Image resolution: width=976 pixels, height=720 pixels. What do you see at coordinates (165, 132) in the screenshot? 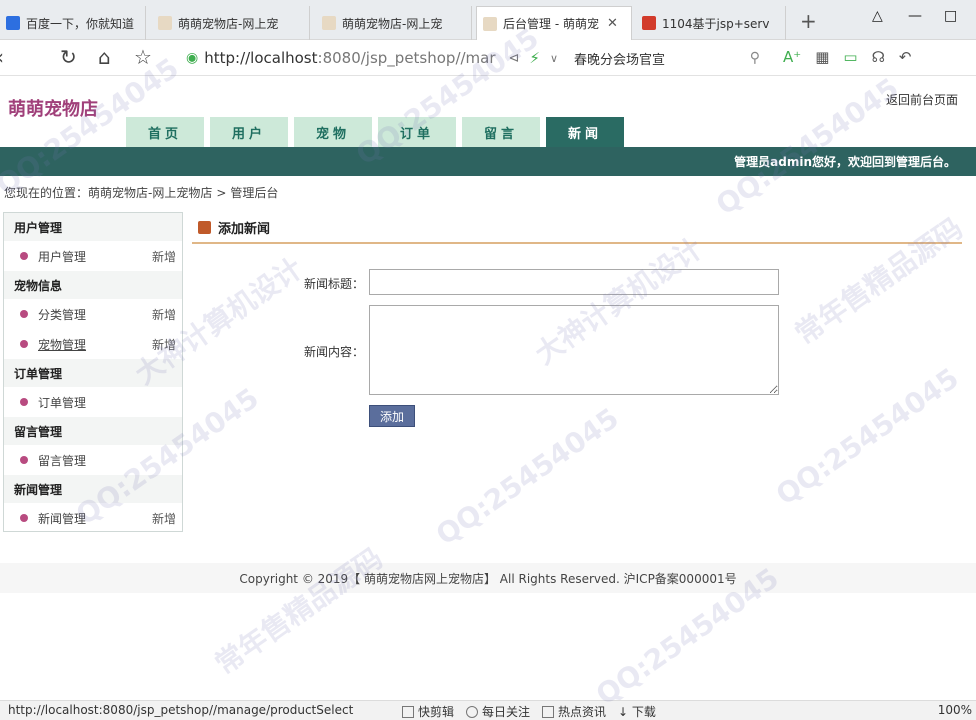
I see `nav-tab-home: 首页` at bounding box center [165, 132].